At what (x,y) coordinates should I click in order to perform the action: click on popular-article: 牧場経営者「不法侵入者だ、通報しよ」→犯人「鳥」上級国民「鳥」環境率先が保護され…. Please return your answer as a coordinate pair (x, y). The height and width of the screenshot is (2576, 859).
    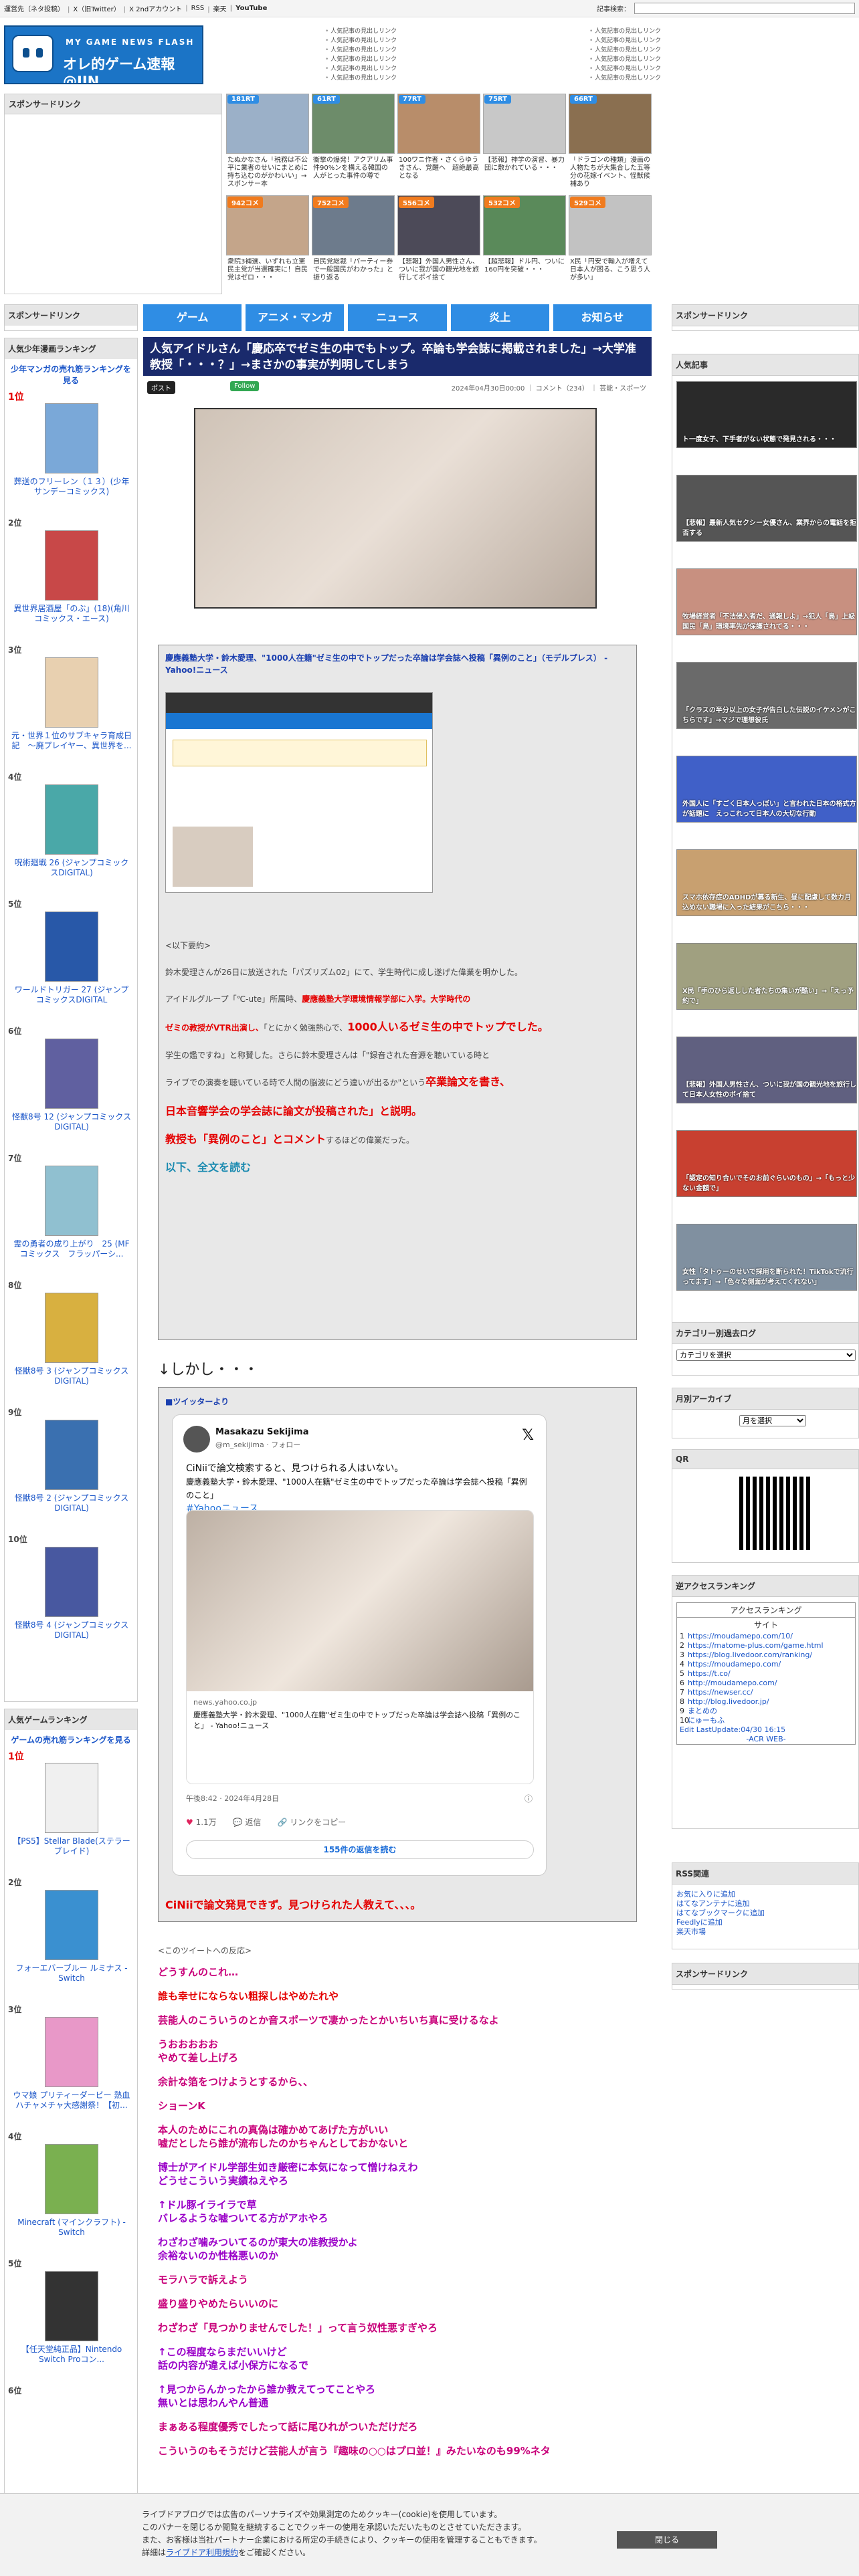
    Looking at the image, I should click on (767, 601).